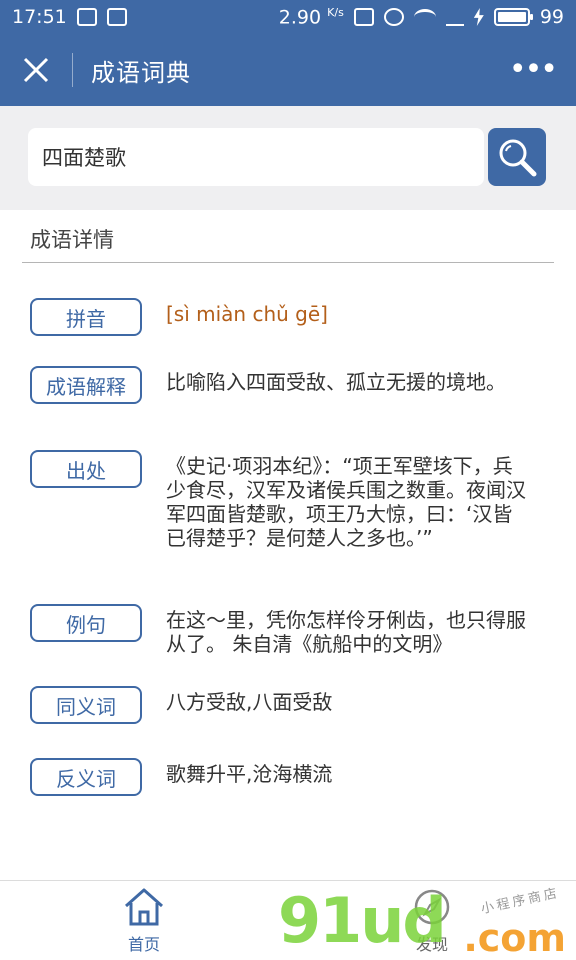 The height and width of the screenshot is (960, 576). I want to click on status-time: 17:51, so click(39, 17).